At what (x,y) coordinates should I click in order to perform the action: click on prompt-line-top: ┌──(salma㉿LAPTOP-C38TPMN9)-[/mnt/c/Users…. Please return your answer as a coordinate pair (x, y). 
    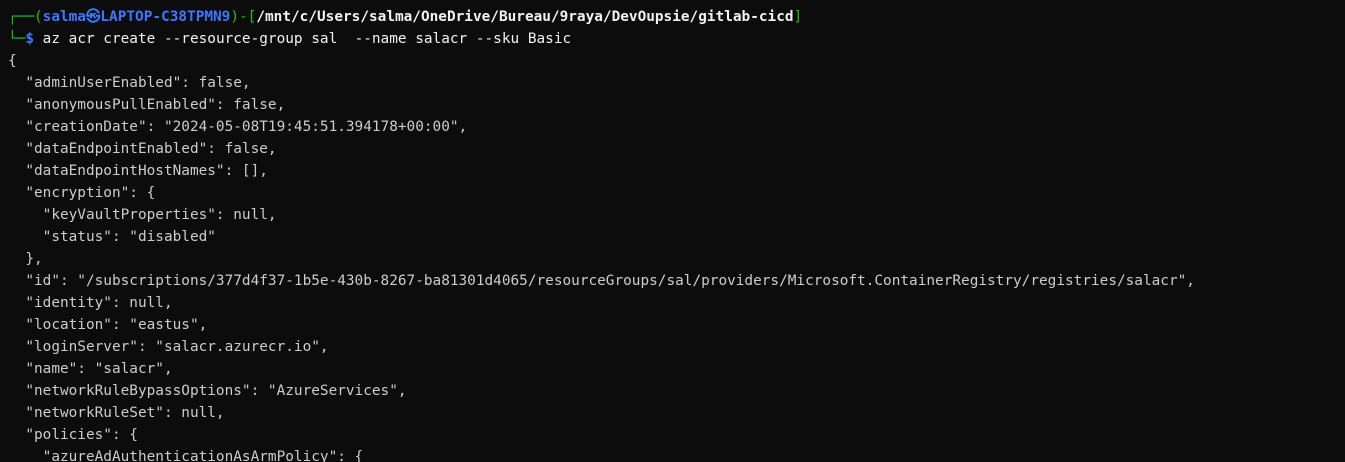
    Looking at the image, I should click on (676, 17).